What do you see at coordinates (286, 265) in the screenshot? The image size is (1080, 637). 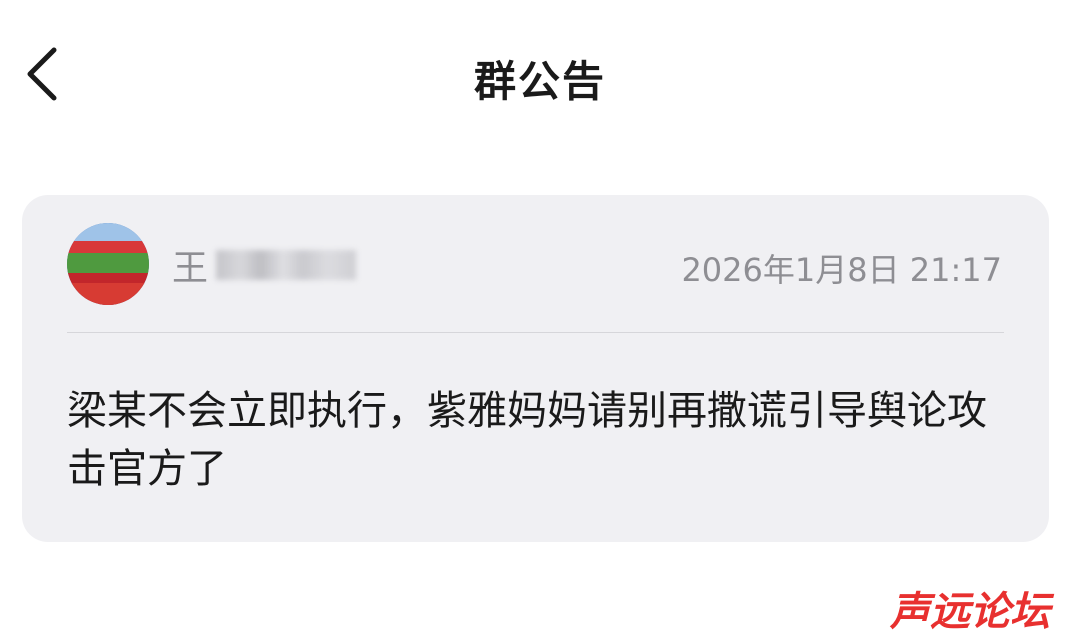 I see `redacted-name` at bounding box center [286, 265].